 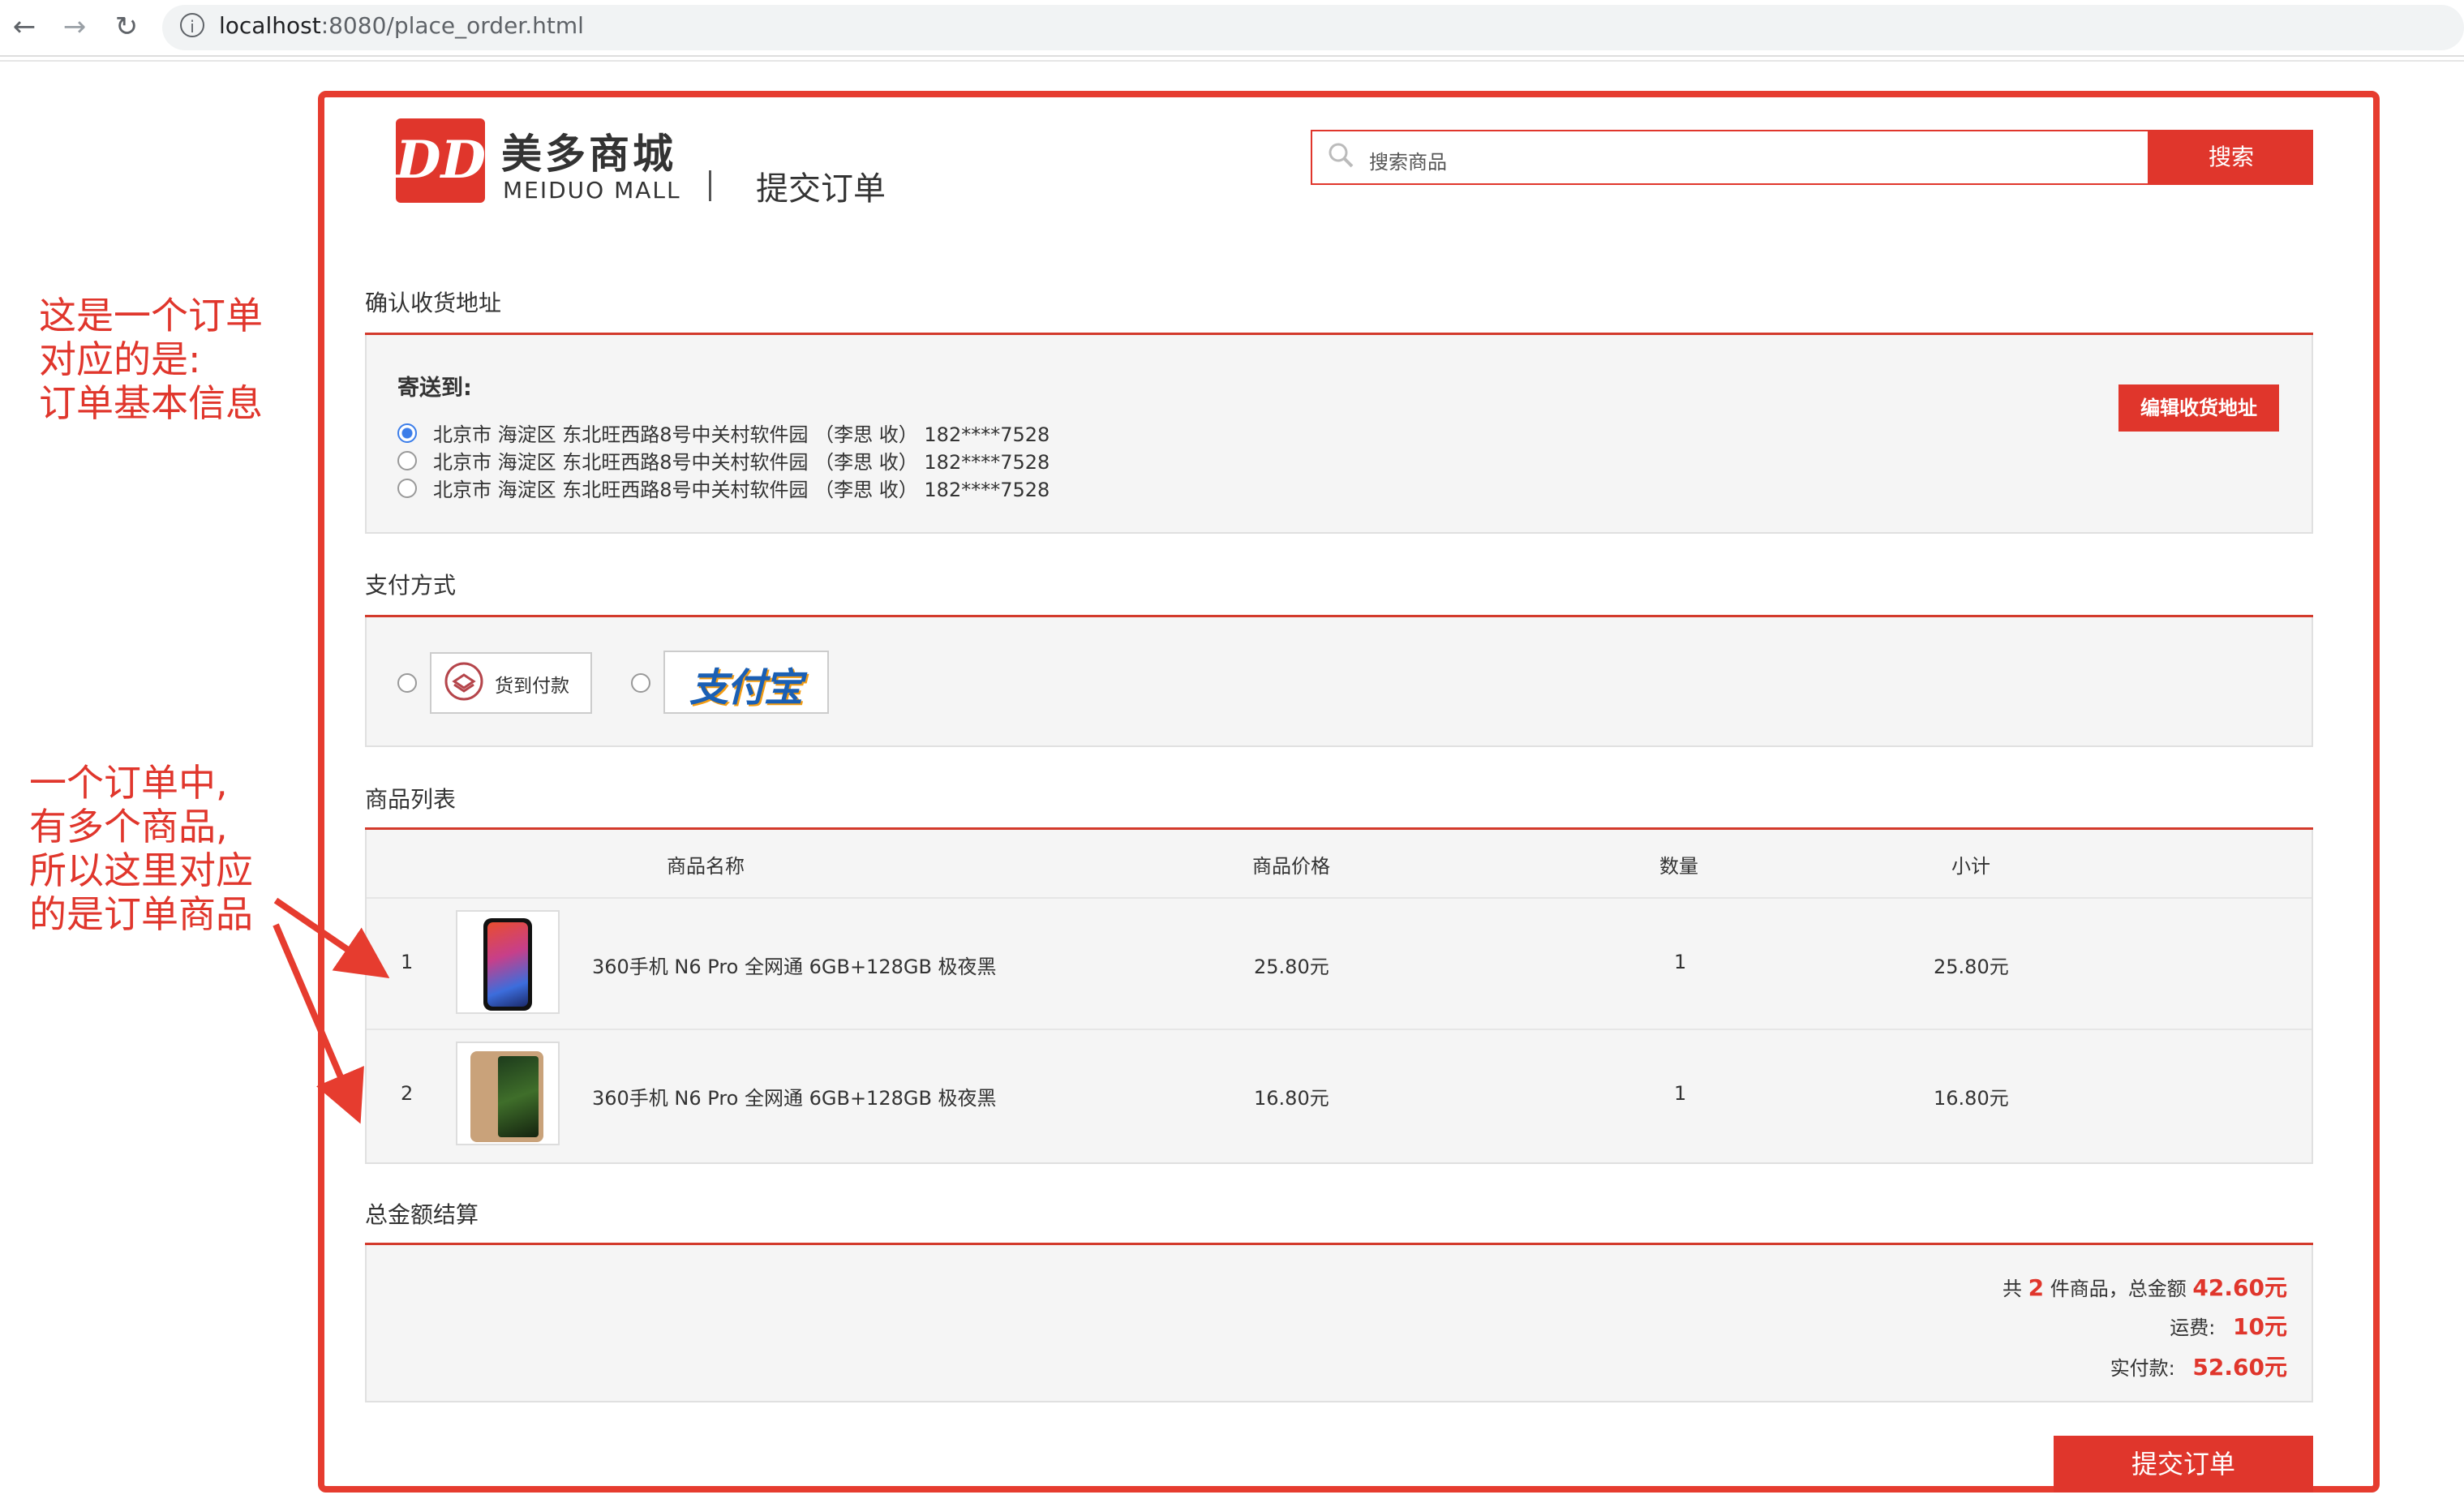 I want to click on address-option-2: 北京市 海淀区 东北旺西路8号中关村软件园 （李思 收） 182****7528, so click(x=741, y=460).